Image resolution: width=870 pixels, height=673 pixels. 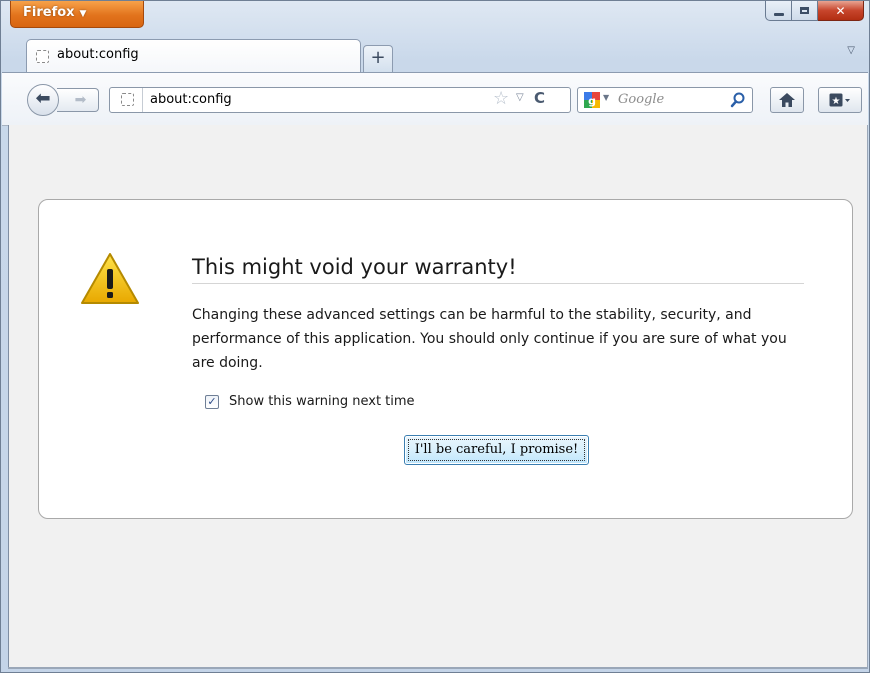 I want to click on new-tab-button: +, so click(x=378, y=58).